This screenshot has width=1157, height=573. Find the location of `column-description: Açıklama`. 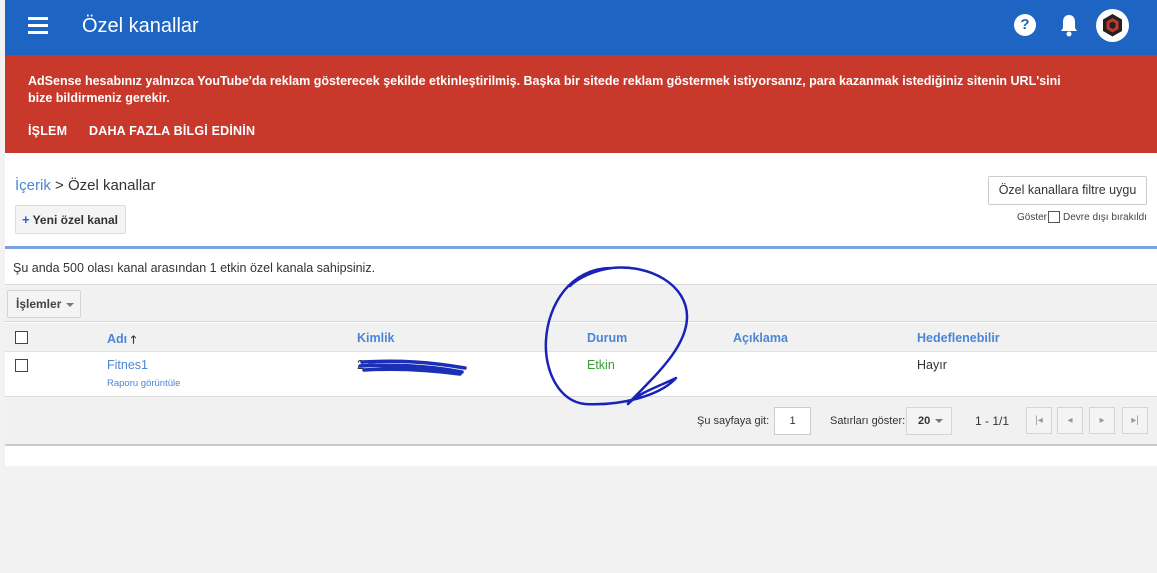

column-description: Açıklama is located at coordinates (760, 338).